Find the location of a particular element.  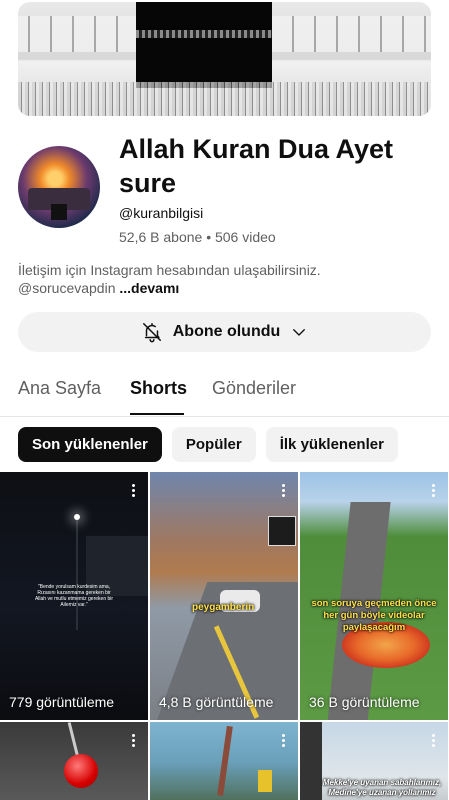

subscriber-count: 52,6 B abone is located at coordinates (161, 237).